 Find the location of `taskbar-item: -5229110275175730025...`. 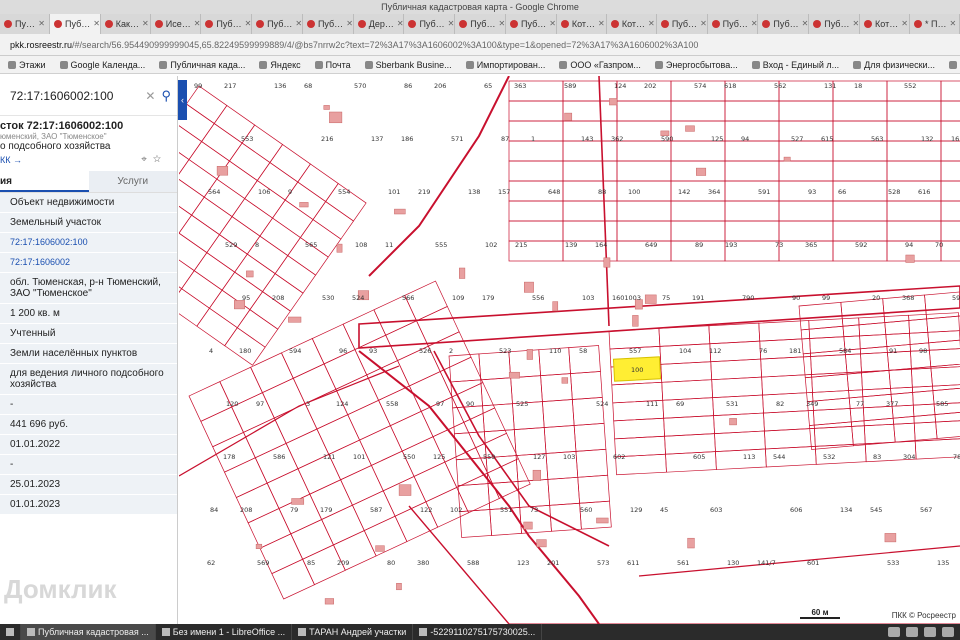

taskbar-item: -5229110275175730025... is located at coordinates (478, 632).